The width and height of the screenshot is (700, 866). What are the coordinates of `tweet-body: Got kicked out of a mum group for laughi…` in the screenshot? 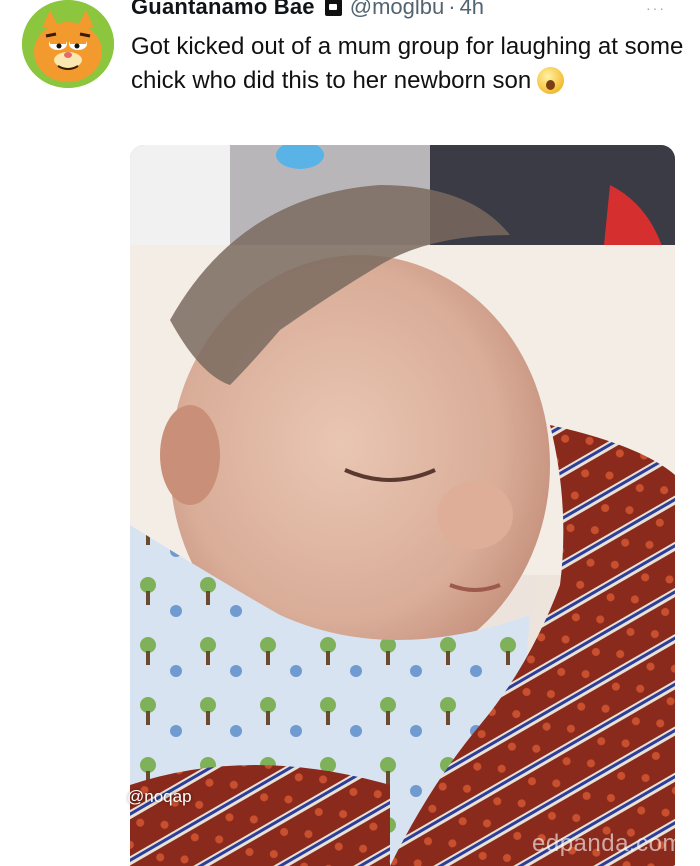 It's located at (407, 63).